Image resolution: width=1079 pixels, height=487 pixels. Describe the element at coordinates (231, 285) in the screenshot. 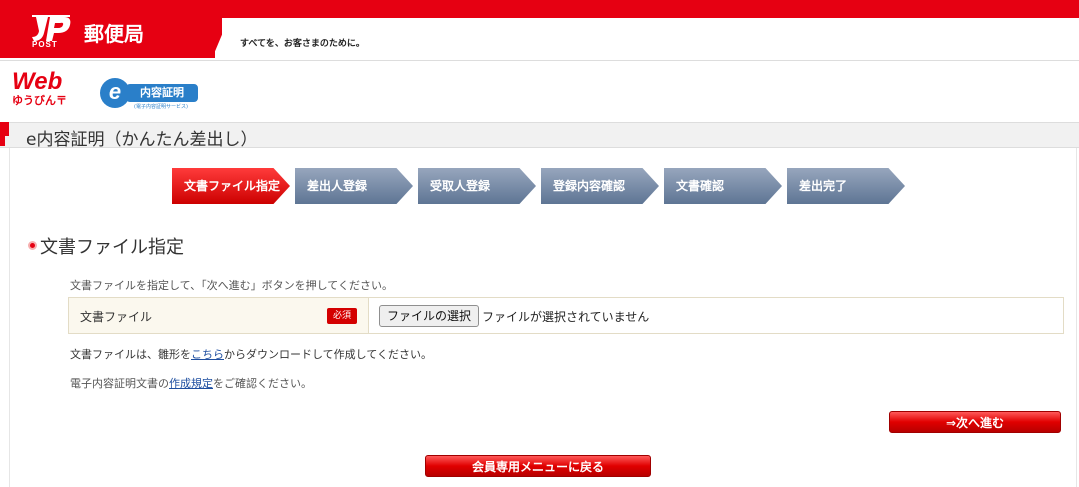

I see `instruction-text: 文書ファイルを指定して、「次へ進む」ボタンを押してください。` at that location.